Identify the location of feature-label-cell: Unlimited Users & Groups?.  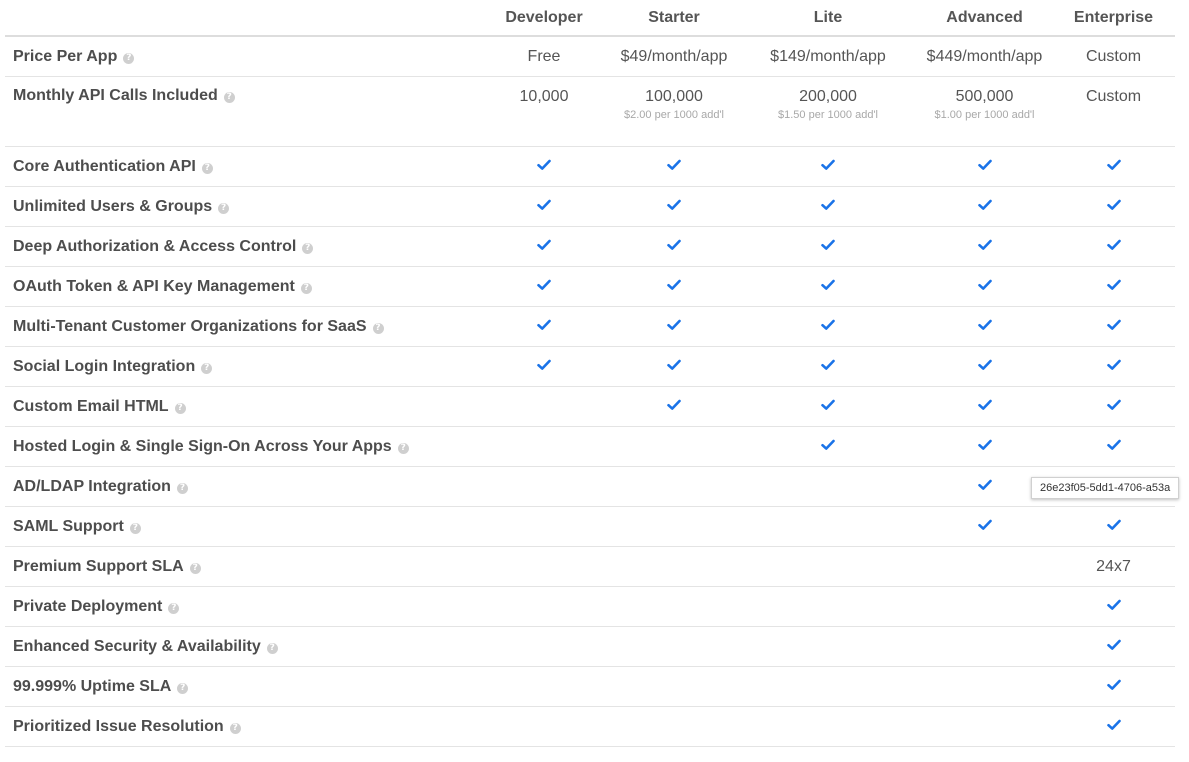
(242, 207).